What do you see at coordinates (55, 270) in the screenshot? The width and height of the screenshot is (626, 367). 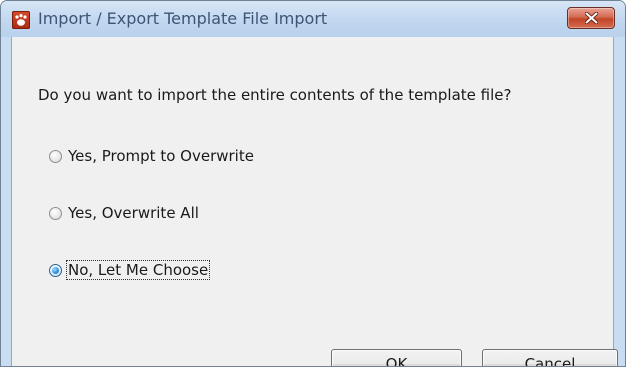 I see `radio-button-selected` at bounding box center [55, 270].